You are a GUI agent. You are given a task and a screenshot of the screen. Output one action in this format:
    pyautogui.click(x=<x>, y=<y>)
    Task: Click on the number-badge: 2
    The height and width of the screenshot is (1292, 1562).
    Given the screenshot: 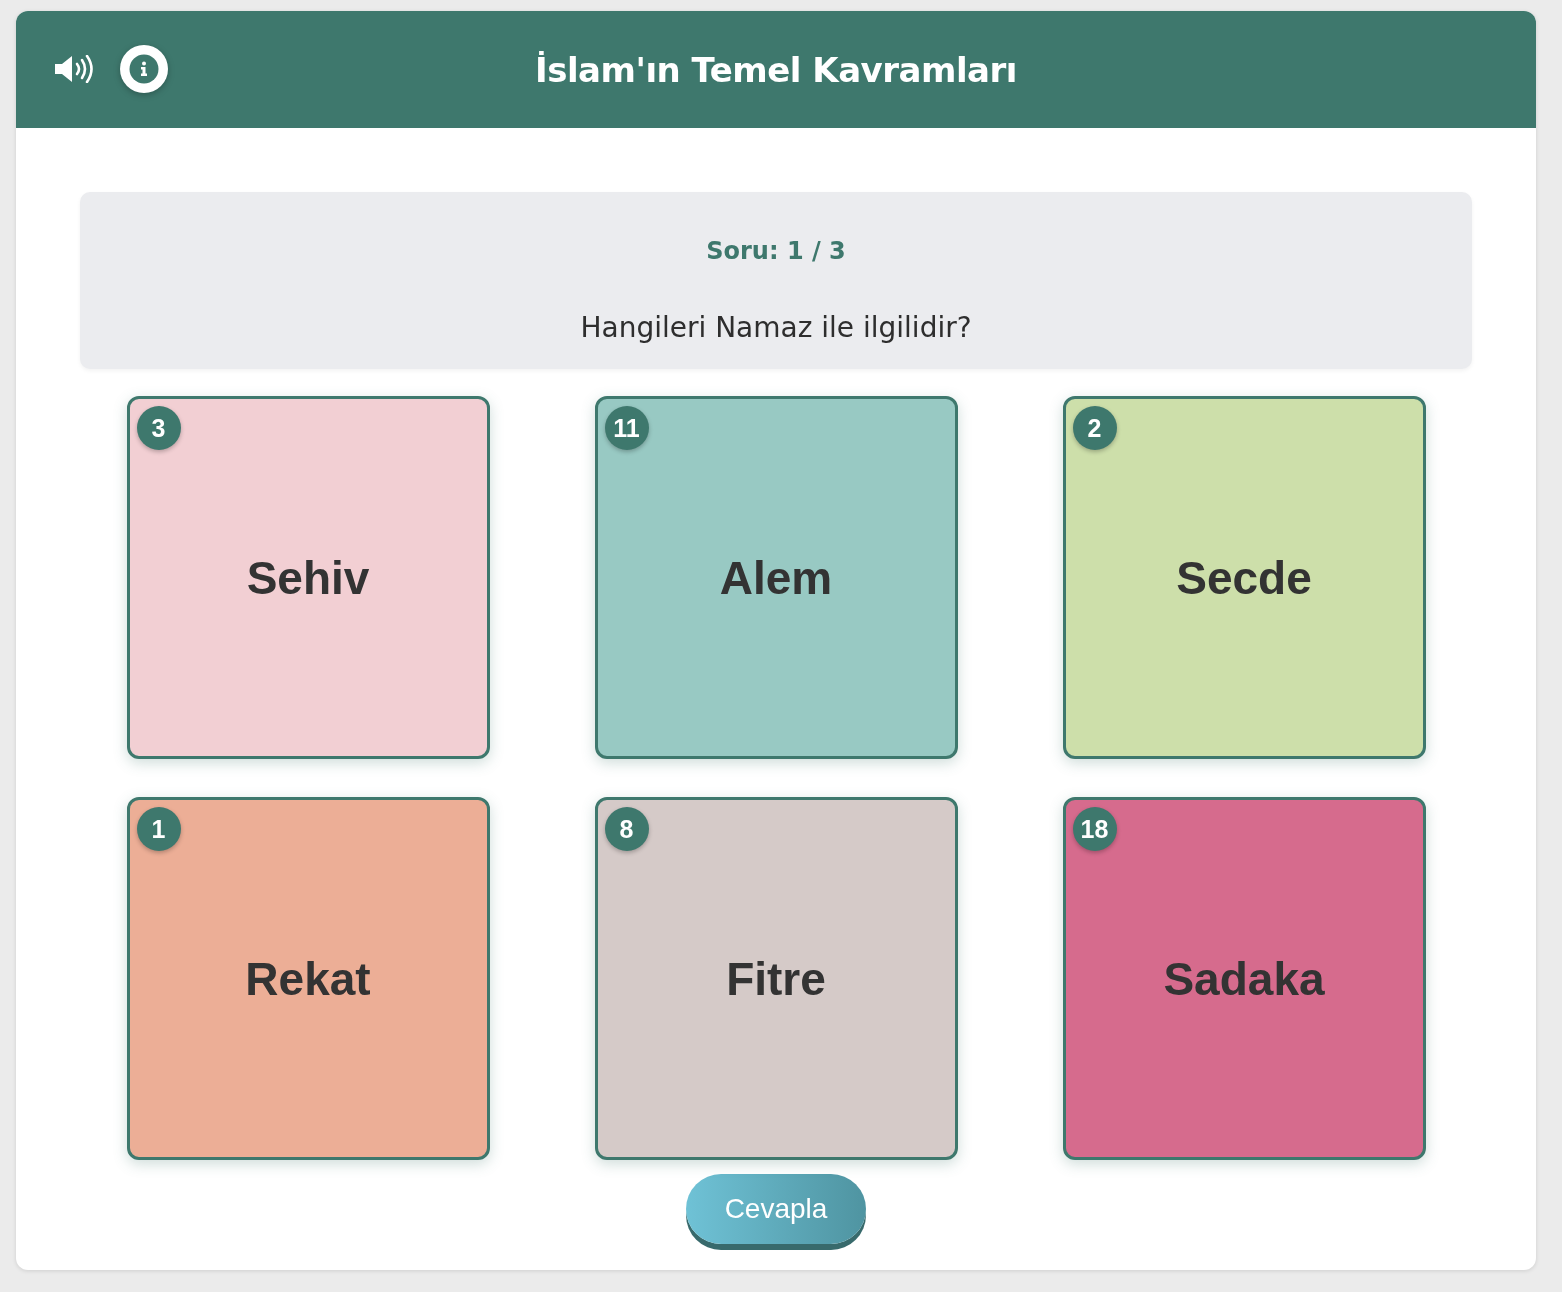 What is the action you would take?
    pyautogui.click(x=1094, y=428)
    